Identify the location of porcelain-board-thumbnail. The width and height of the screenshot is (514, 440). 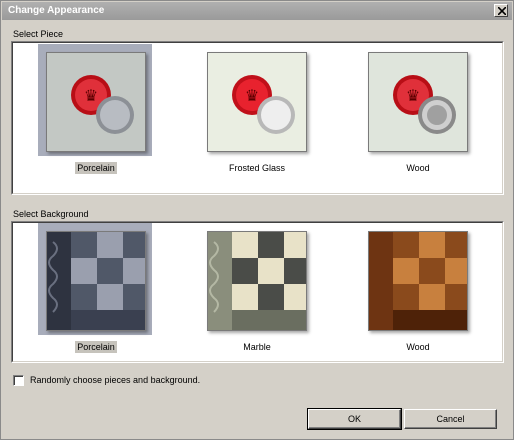
(96, 281).